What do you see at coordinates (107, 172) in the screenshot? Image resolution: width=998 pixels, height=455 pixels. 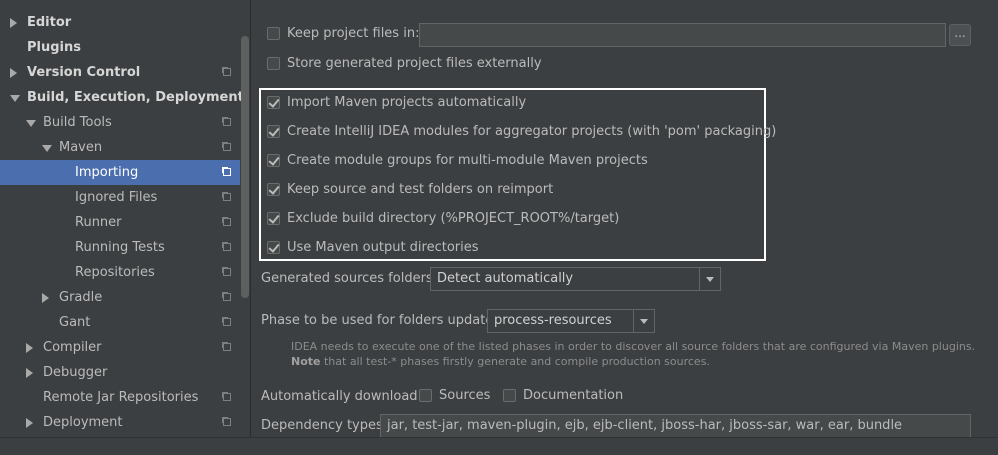 I see `sidebar-item-label: Importing` at bounding box center [107, 172].